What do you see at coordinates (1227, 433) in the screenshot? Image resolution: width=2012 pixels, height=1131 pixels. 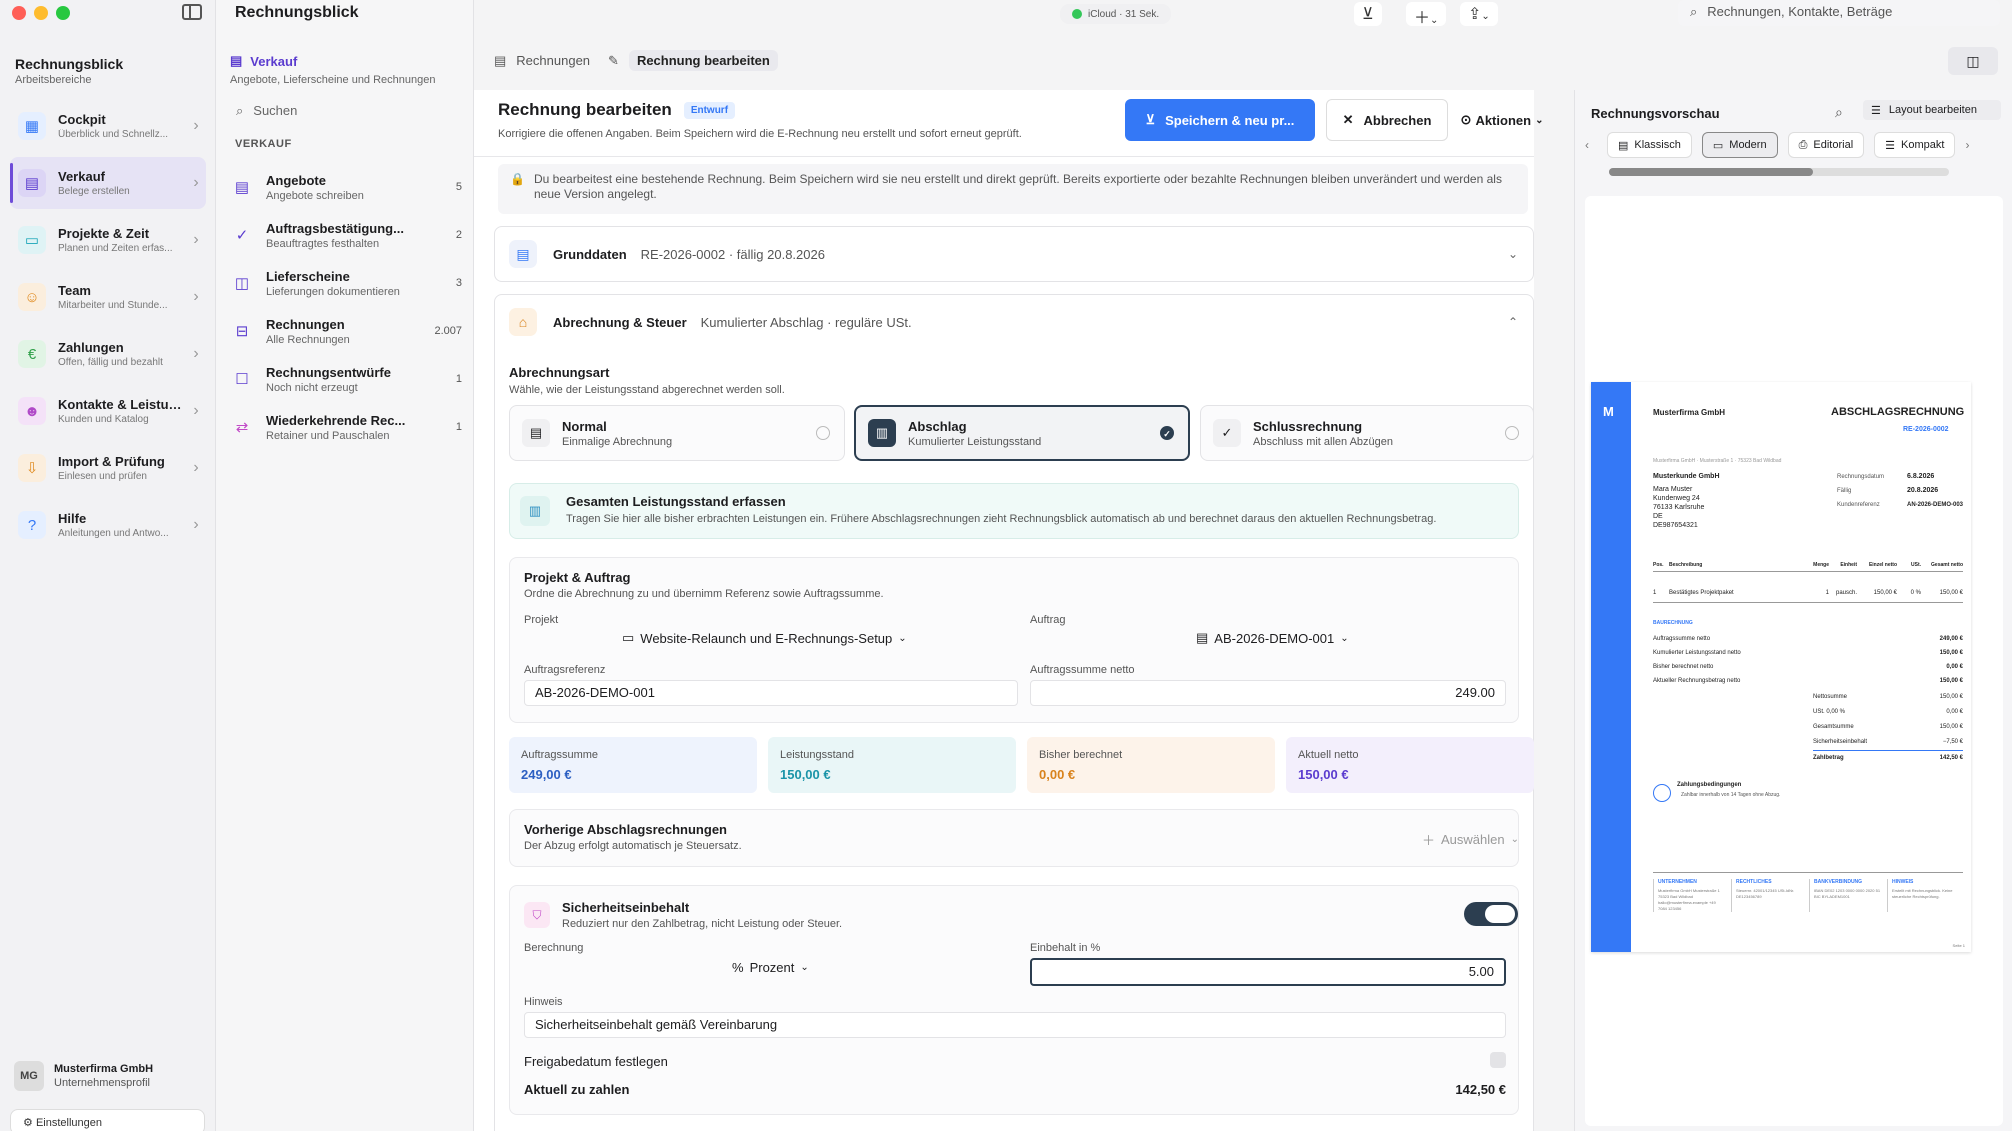 I see `check-circle-icon: ✓` at bounding box center [1227, 433].